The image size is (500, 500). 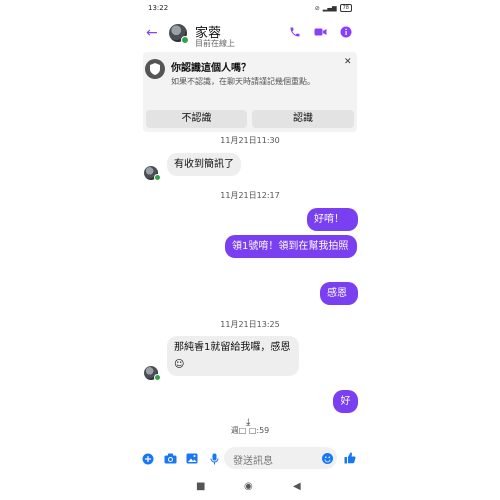 I want to click on message-timestamp: 11月21日11:30, so click(x=250, y=140).